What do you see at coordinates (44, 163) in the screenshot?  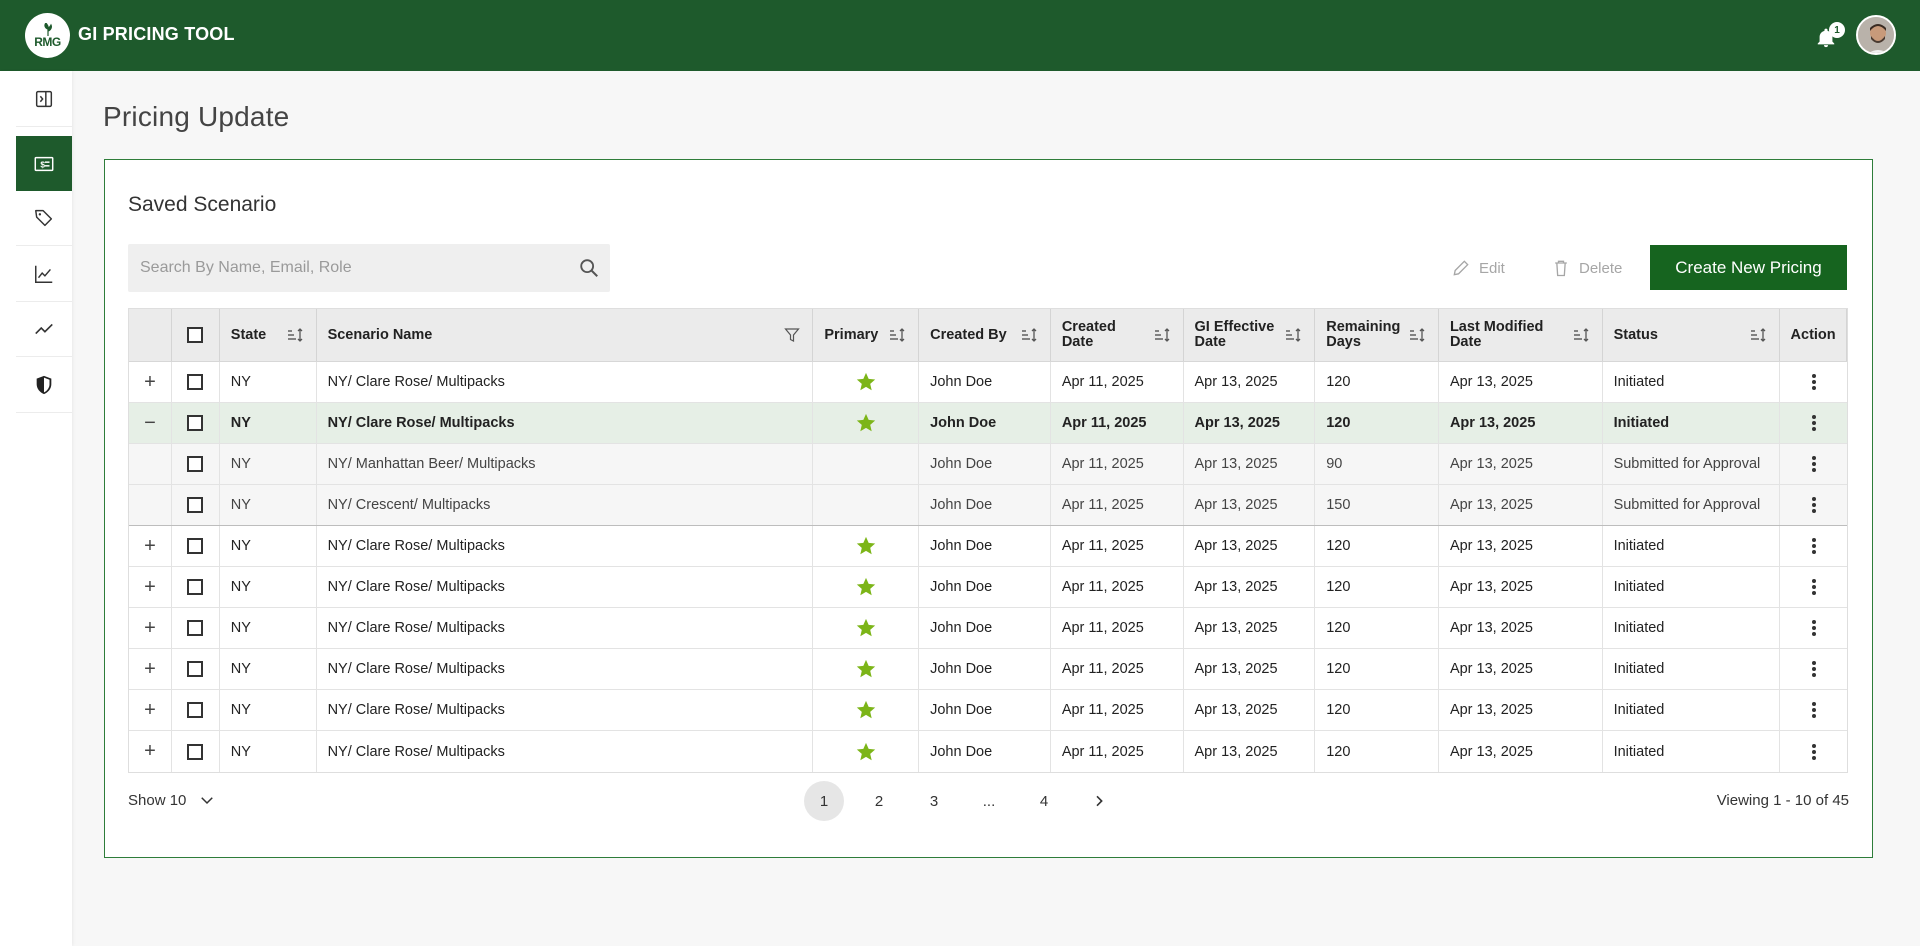 I see `sidebar-item-pricing: $` at bounding box center [44, 163].